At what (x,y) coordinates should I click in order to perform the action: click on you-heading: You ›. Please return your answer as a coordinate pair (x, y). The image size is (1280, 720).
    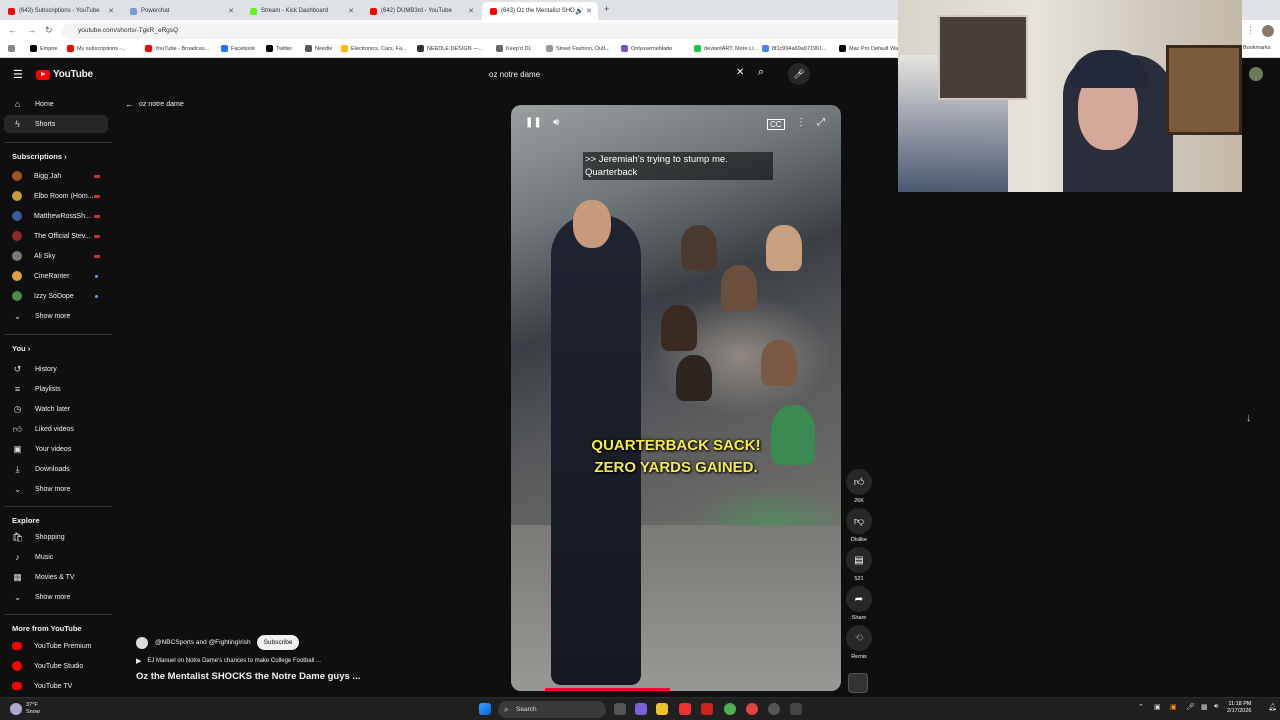
    Looking at the image, I should click on (21, 348).